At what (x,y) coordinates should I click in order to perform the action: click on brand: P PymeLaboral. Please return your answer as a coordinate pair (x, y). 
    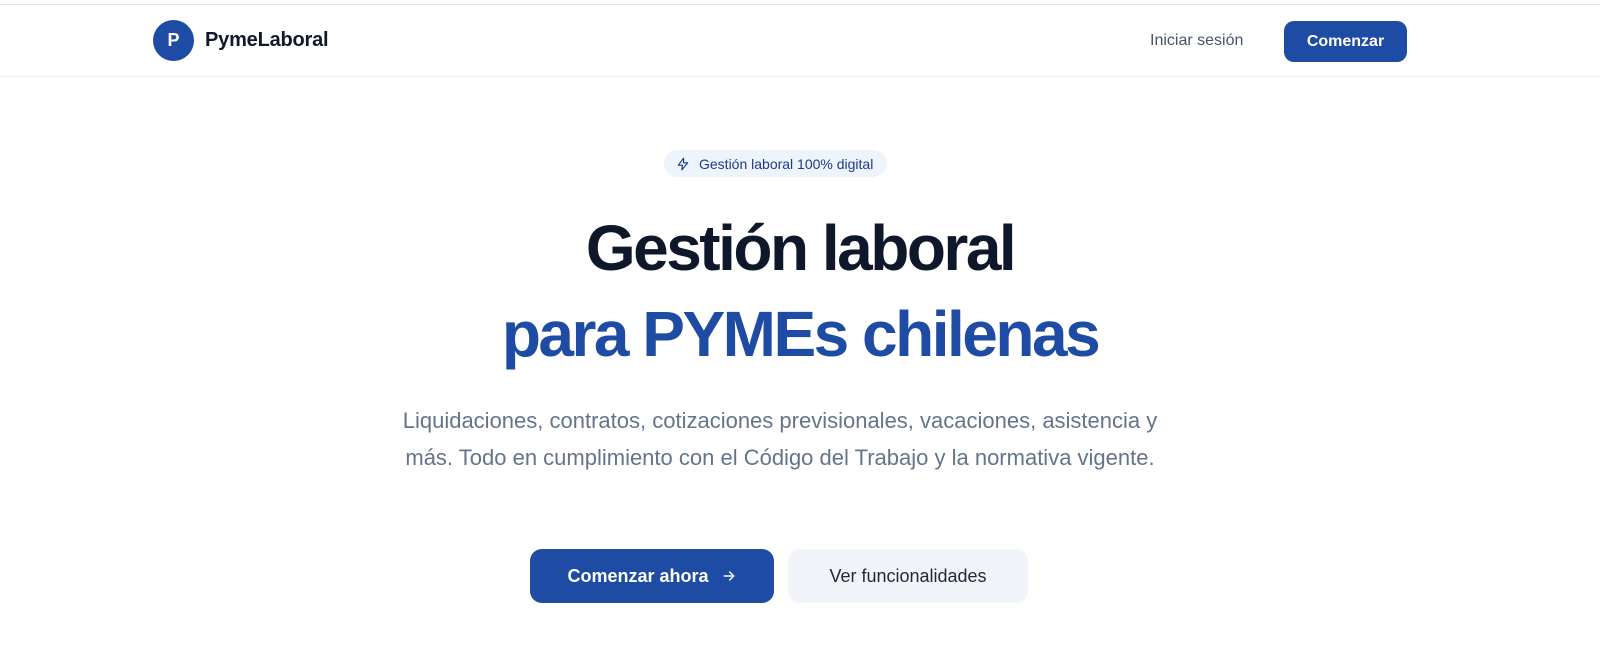
    Looking at the image, I should click on (241, 40).